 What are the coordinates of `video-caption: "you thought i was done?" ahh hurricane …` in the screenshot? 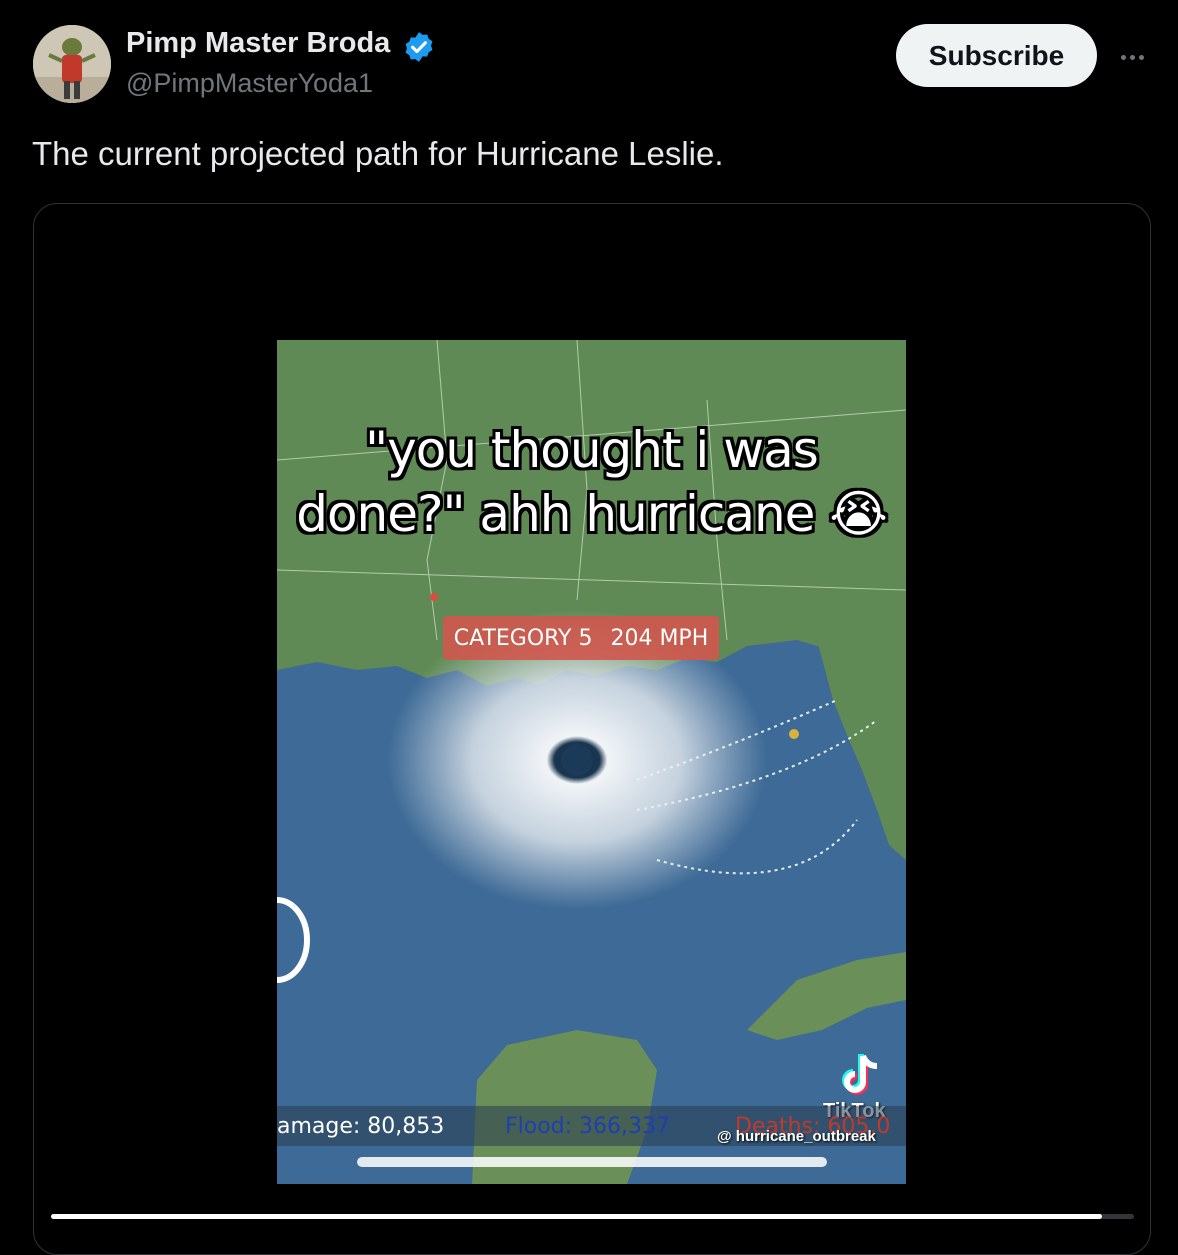 It's located at (591, 482).